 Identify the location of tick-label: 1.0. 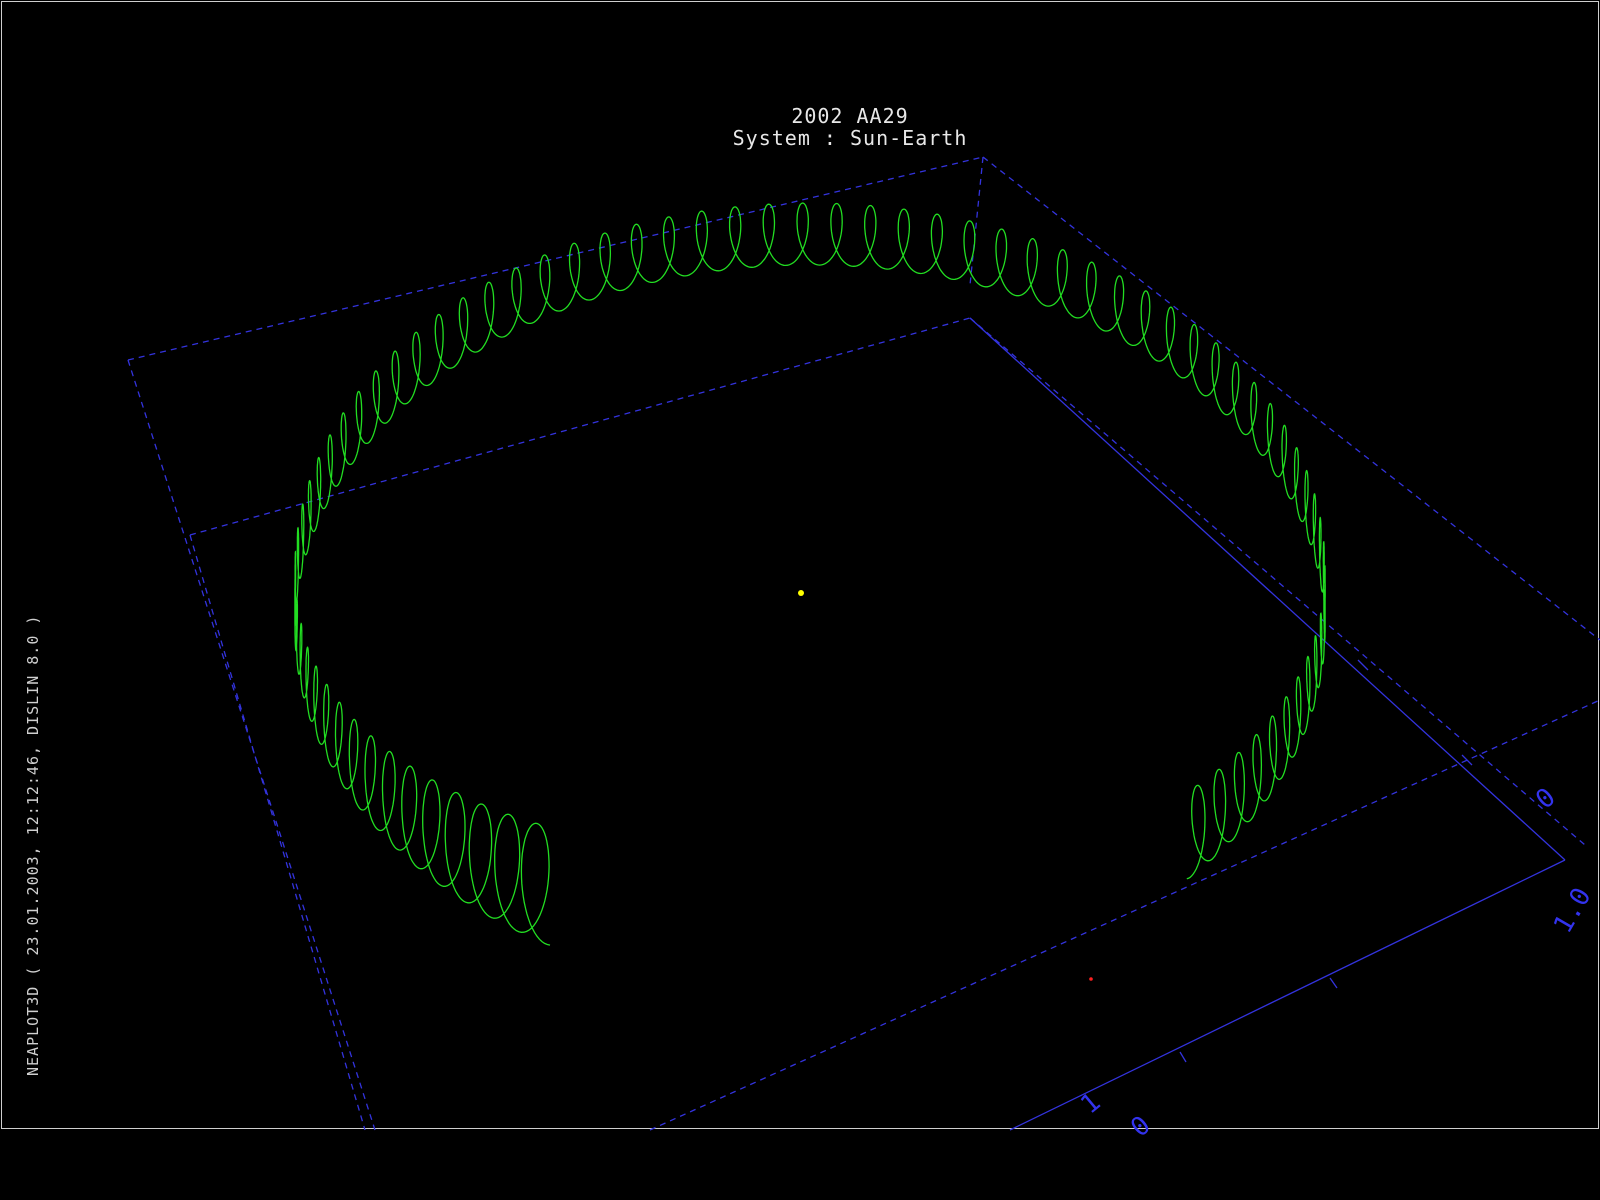
(1572, 911).